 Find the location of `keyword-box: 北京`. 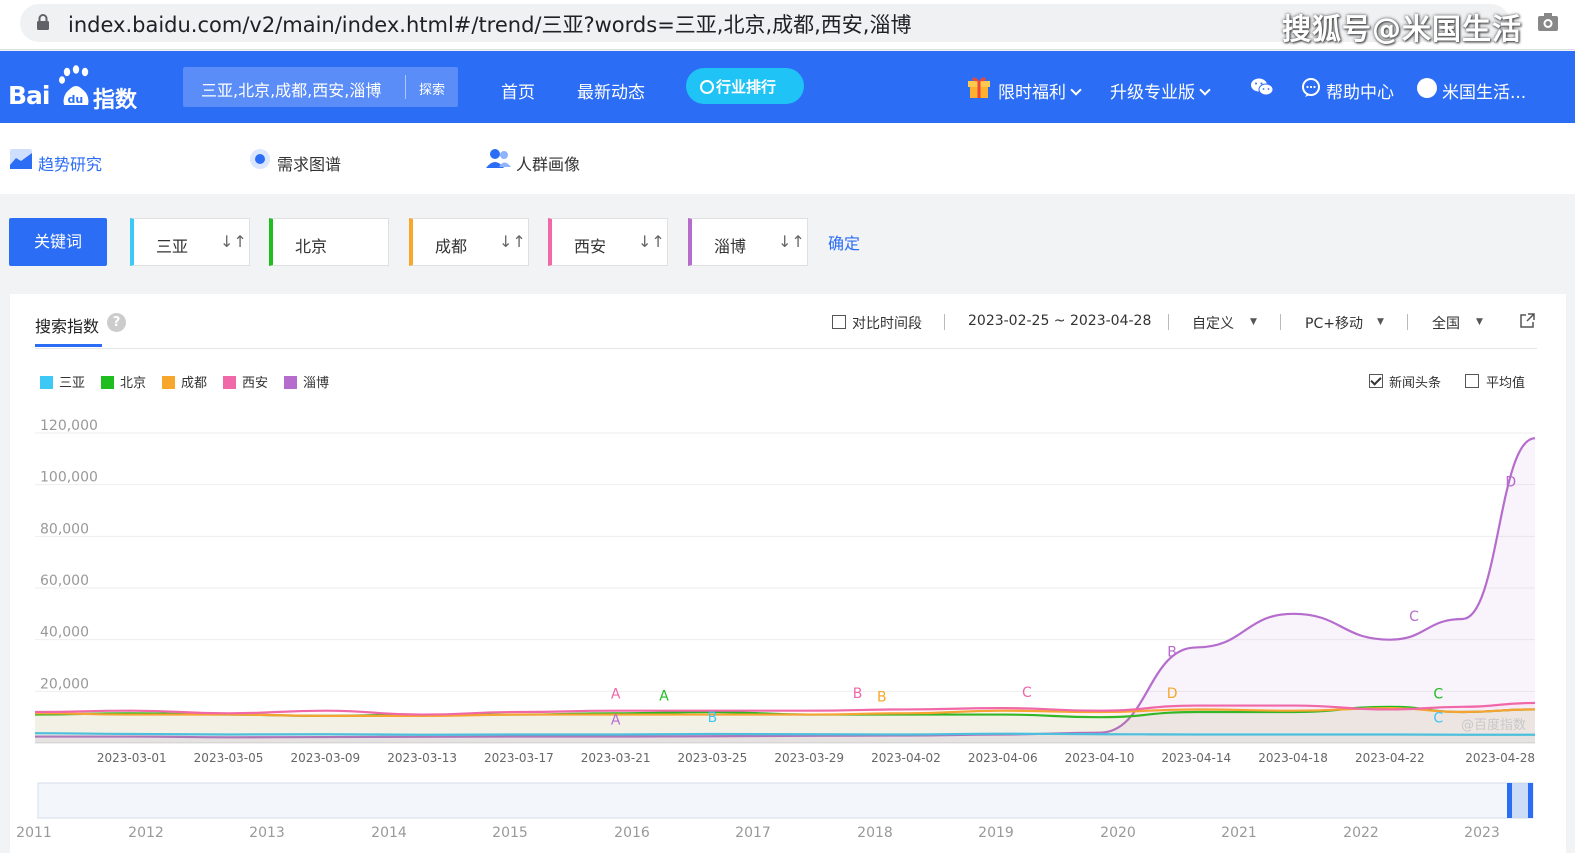

keyword-box: 北京 is located at coordinates (329, 242).